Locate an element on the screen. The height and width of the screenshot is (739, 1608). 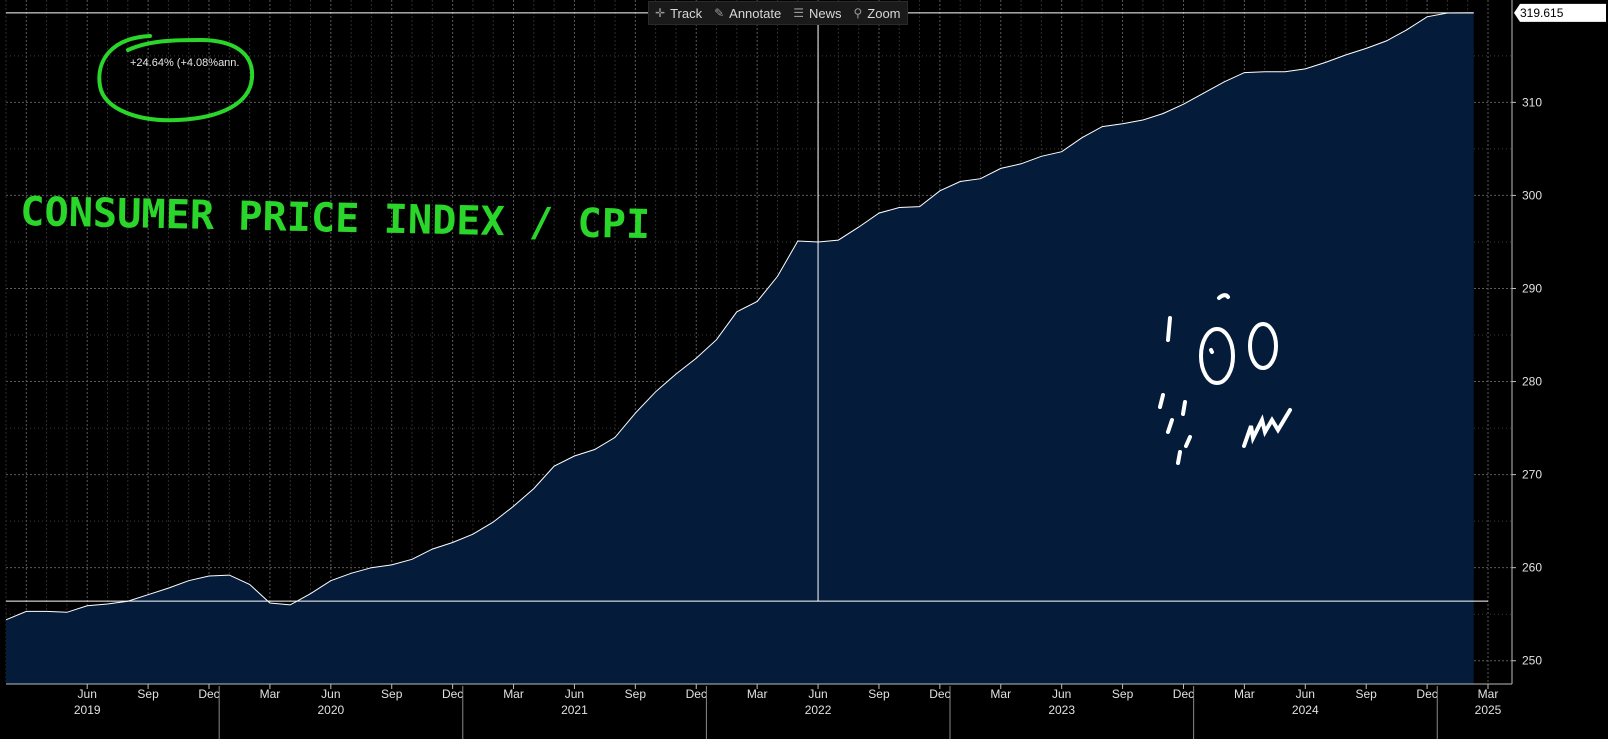
y-tick-label: 290 is located at coordinates (1532, 288).